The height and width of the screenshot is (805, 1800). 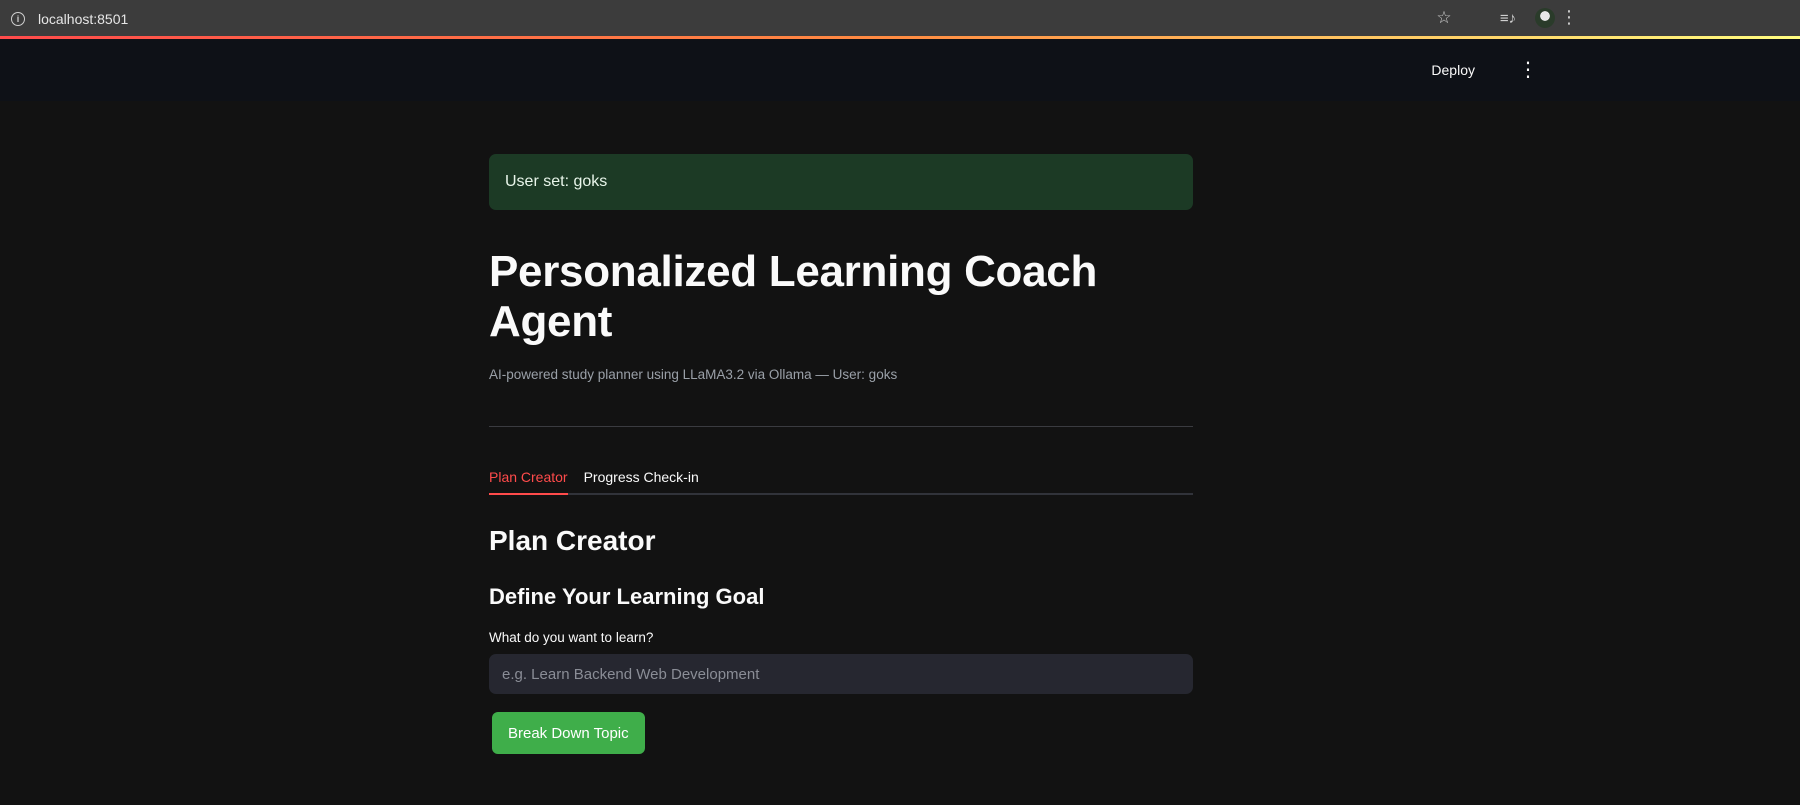 I want to click on page-title: Personalized Learning Coach Agent, so click(x=793, y=296).